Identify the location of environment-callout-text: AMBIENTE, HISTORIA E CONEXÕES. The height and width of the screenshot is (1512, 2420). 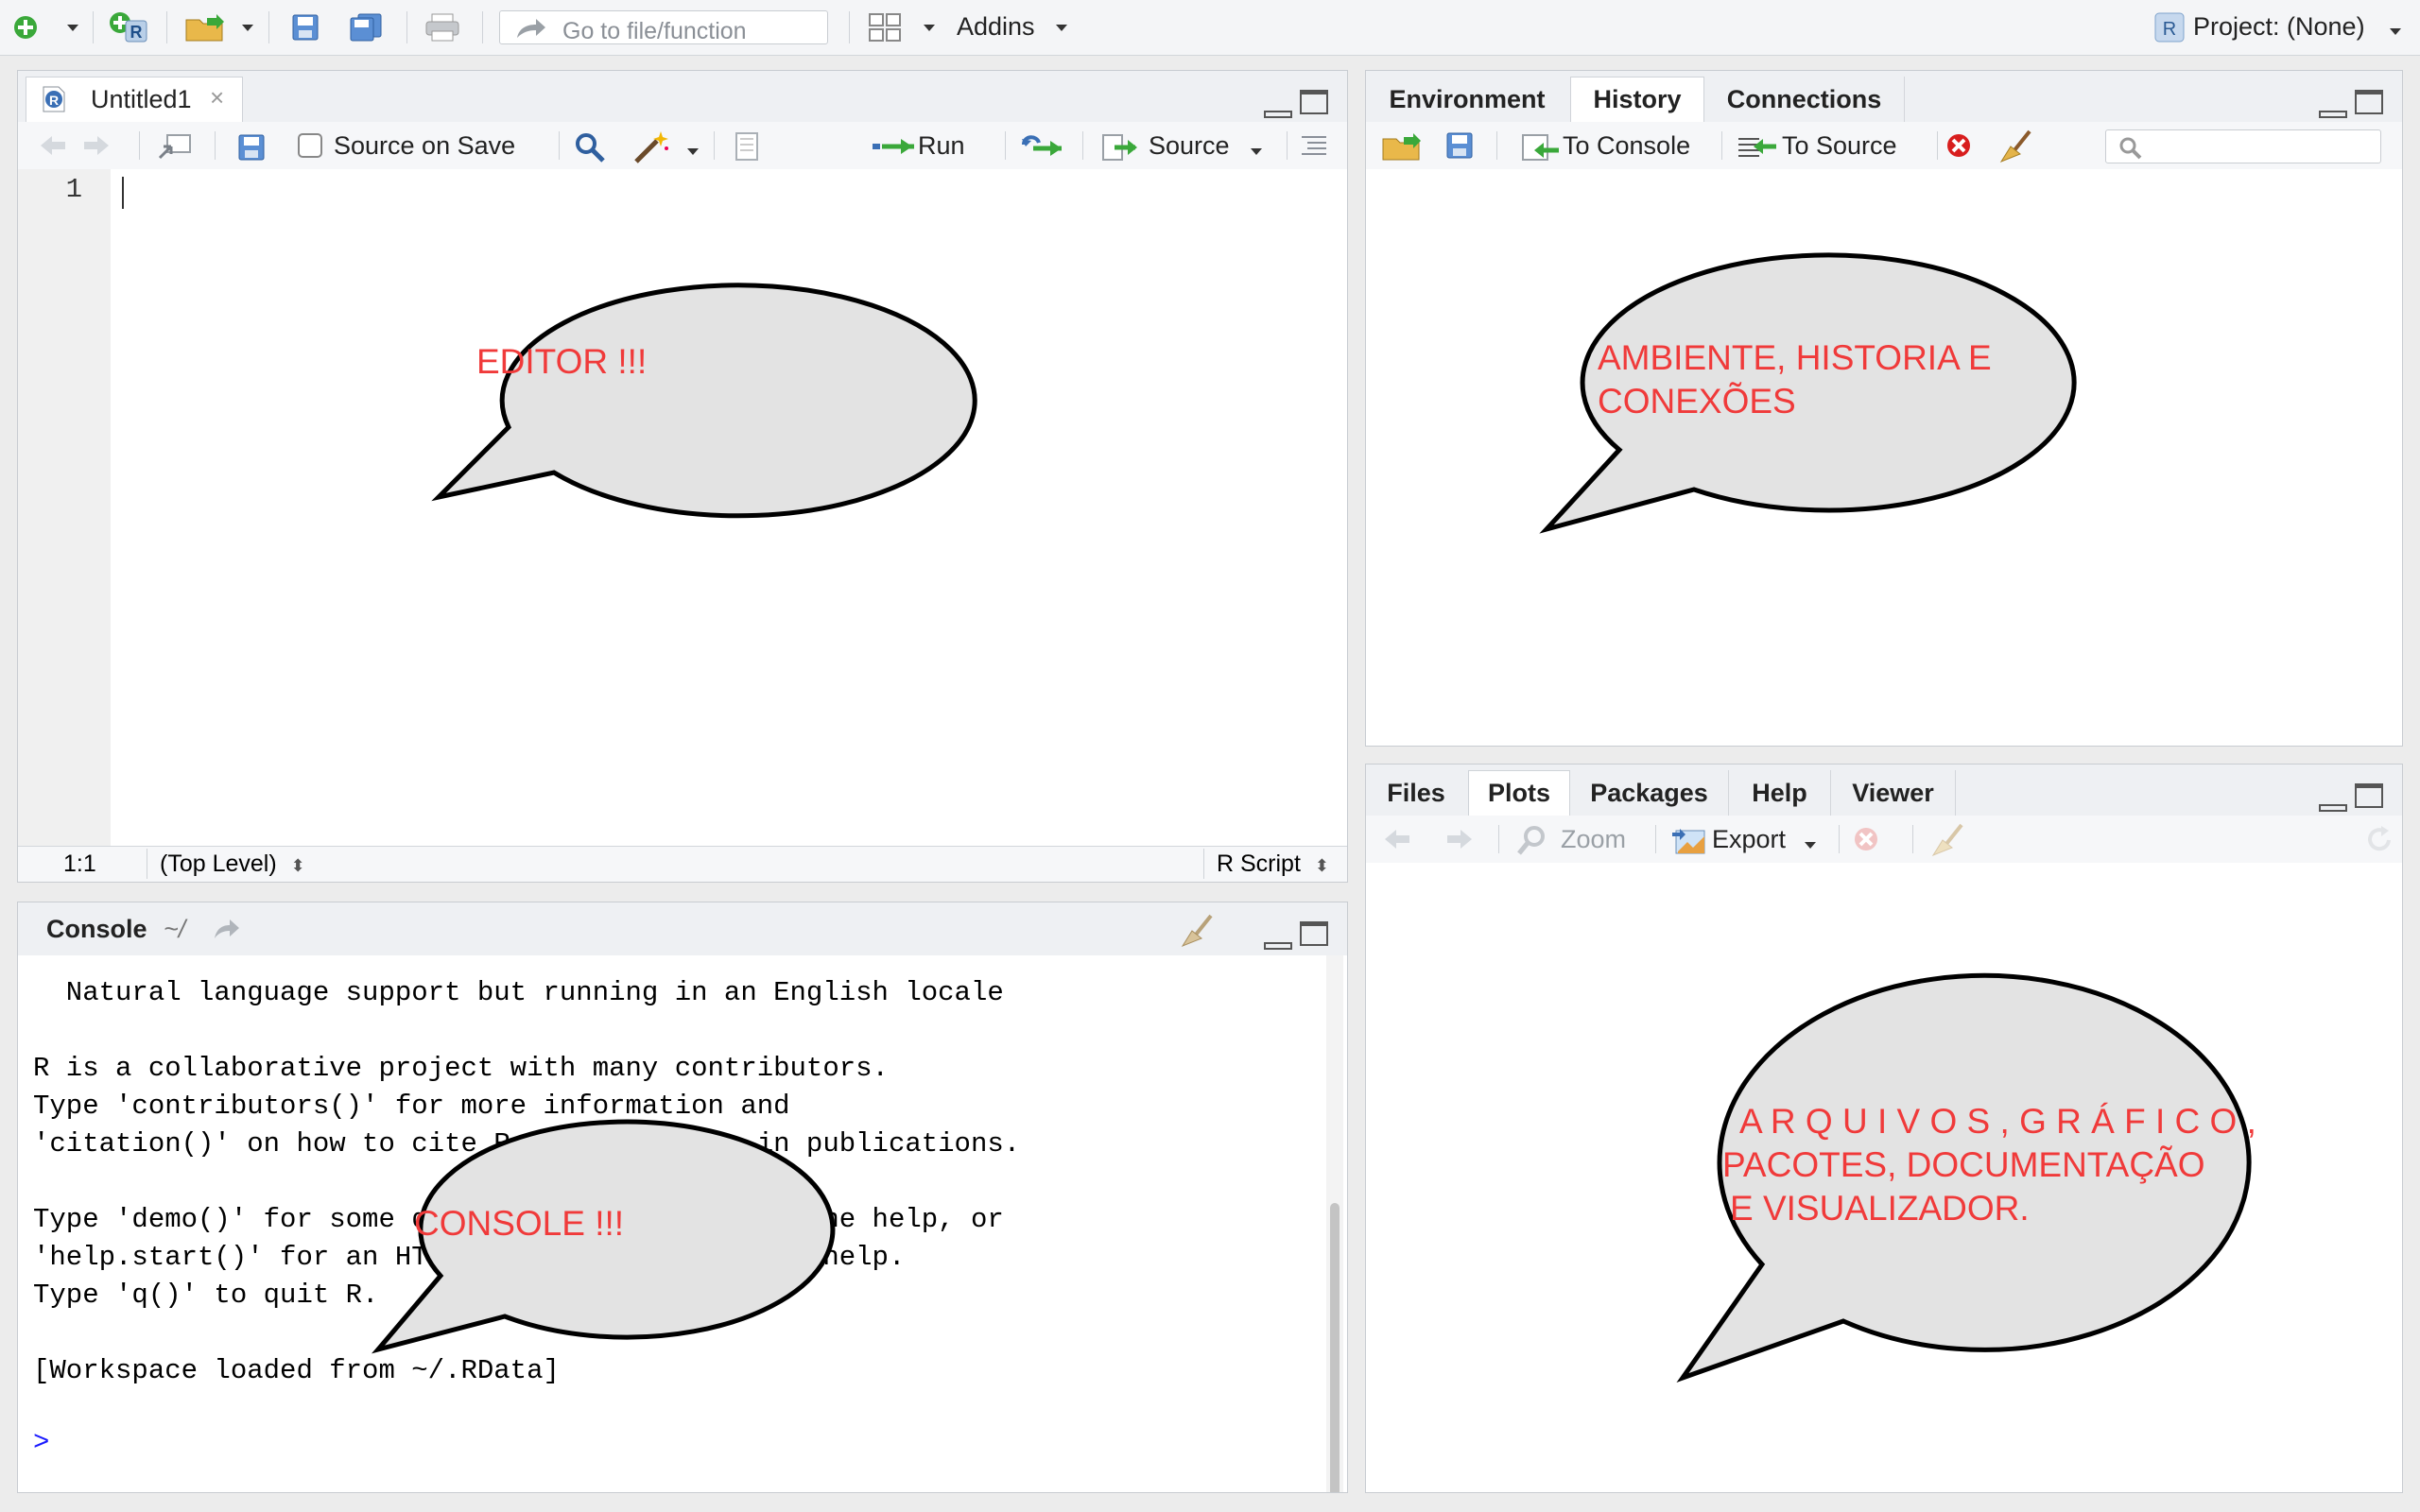
(1795, 379).